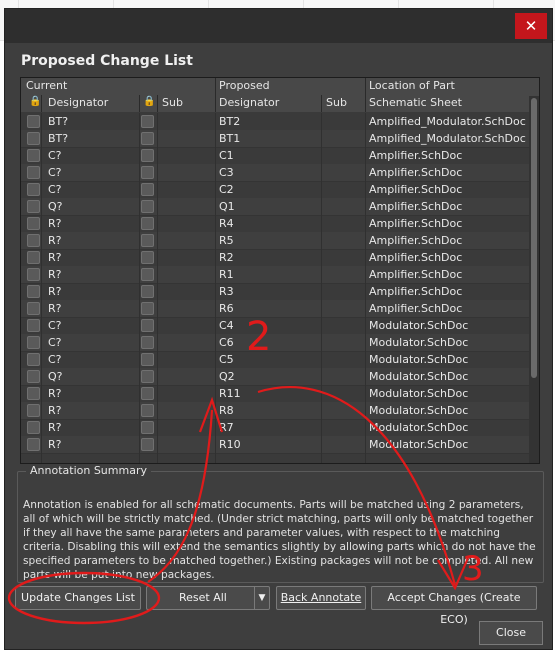 The height and width of the screenshot is (650, 555). What do you see at coordinates (280, 241) in the screenshot?
I see `table-row: R? R5 Amplifier.SchDoc` at bounding box center [280, 241].